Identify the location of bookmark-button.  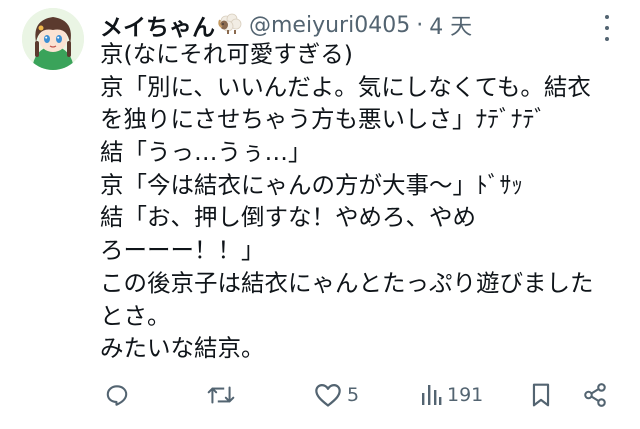
(541, 395).